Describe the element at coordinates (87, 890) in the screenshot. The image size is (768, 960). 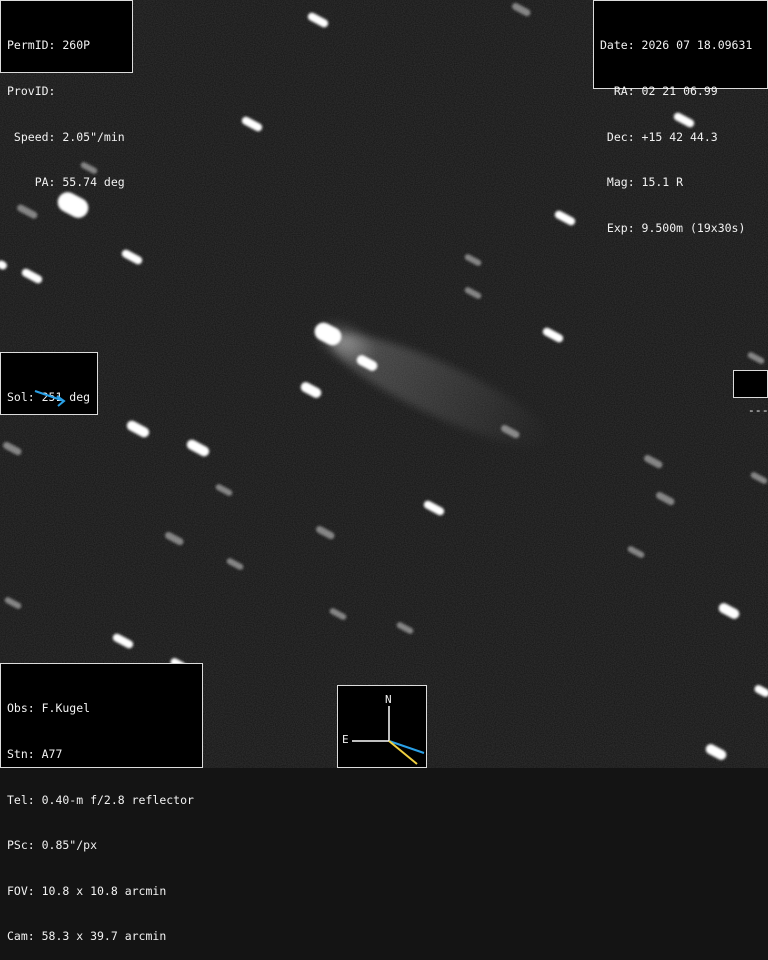
I see `fov-line: FOV: 10.8 x 10.8 arcmin` at that location.